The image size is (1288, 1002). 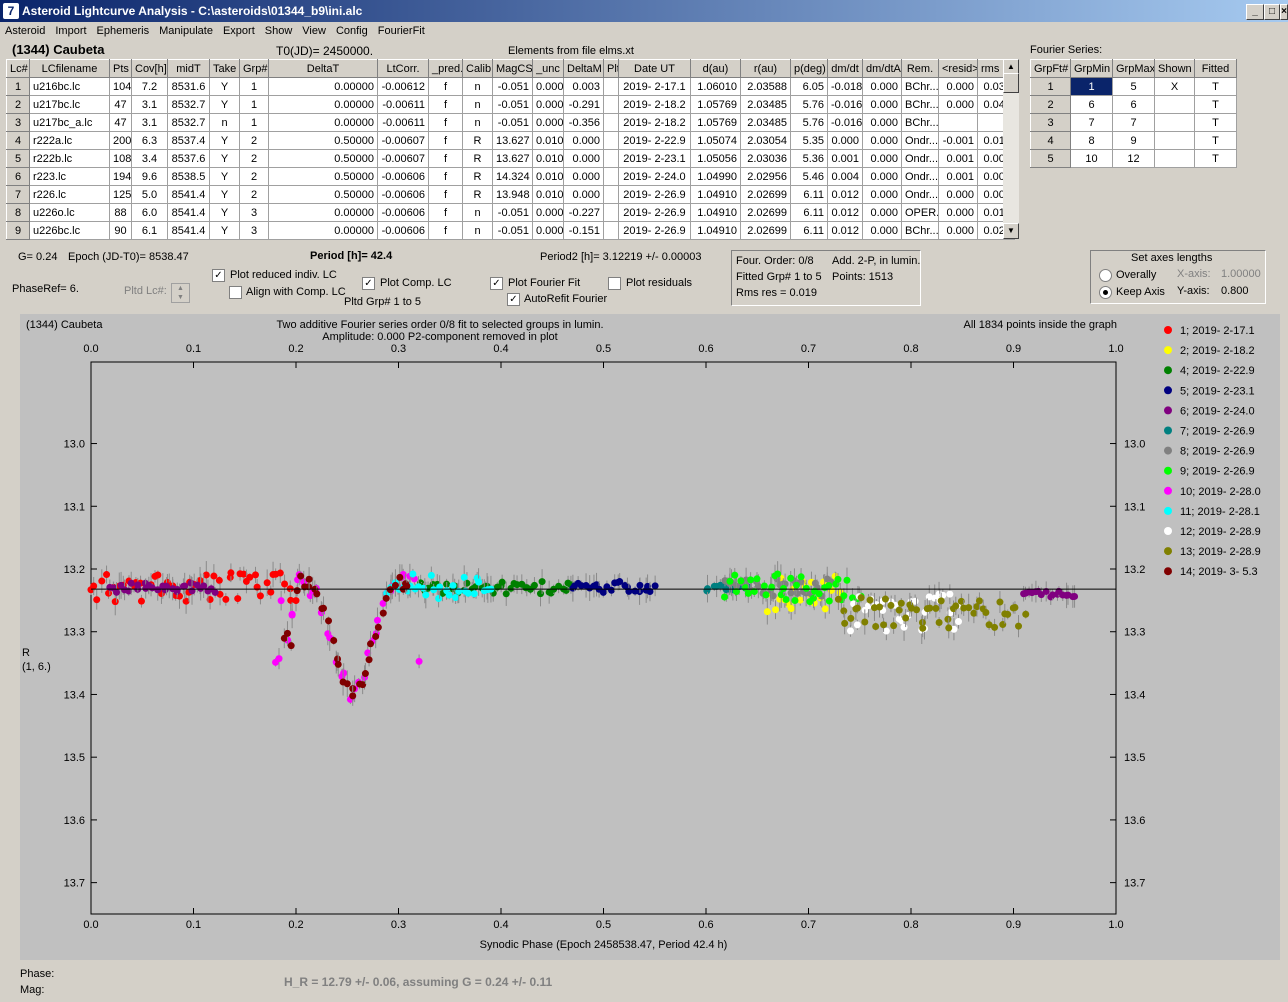 What do you see at coordinates (188, 122) in the screenshot?
I see `lc-cell: 8532.7` at bounding box center [188, 122].